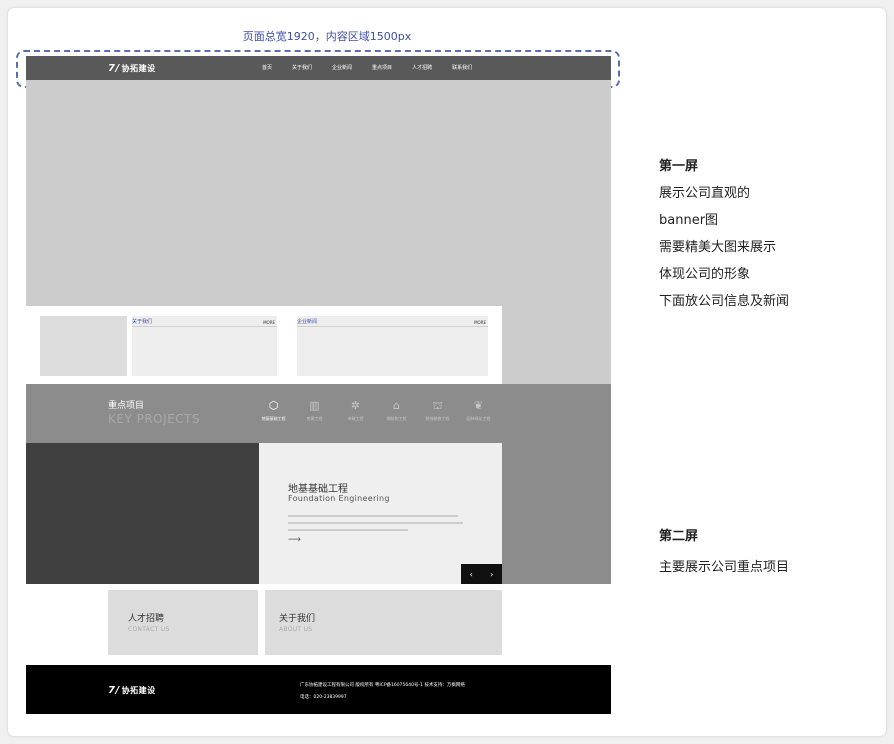 The image size is (894, 744). I want to click on project-description-placeholder, so click(378, 522).